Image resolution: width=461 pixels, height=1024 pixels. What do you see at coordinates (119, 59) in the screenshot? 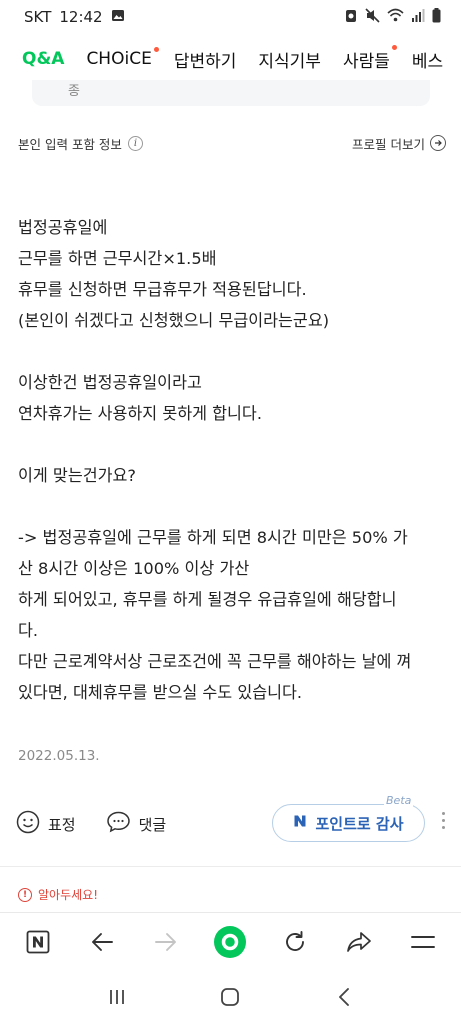
I see `tab-label: CHOiCE` at bounding box center [119, 59].